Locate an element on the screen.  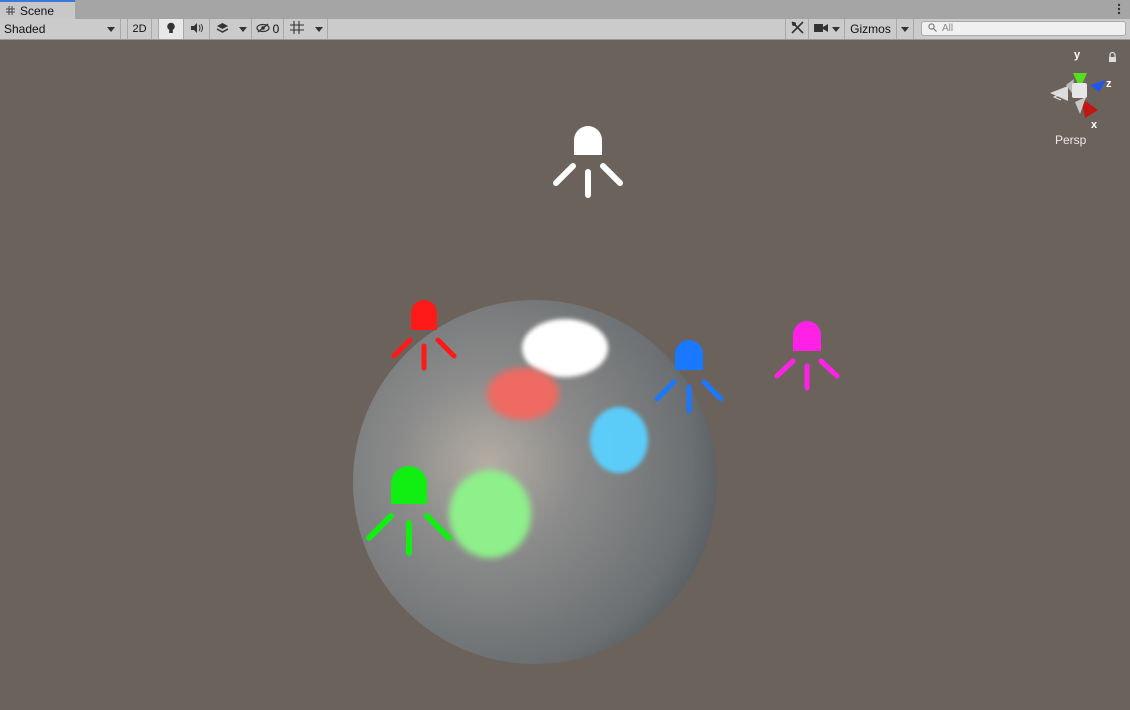
lock-icon is located at coordinates (1112, 57).